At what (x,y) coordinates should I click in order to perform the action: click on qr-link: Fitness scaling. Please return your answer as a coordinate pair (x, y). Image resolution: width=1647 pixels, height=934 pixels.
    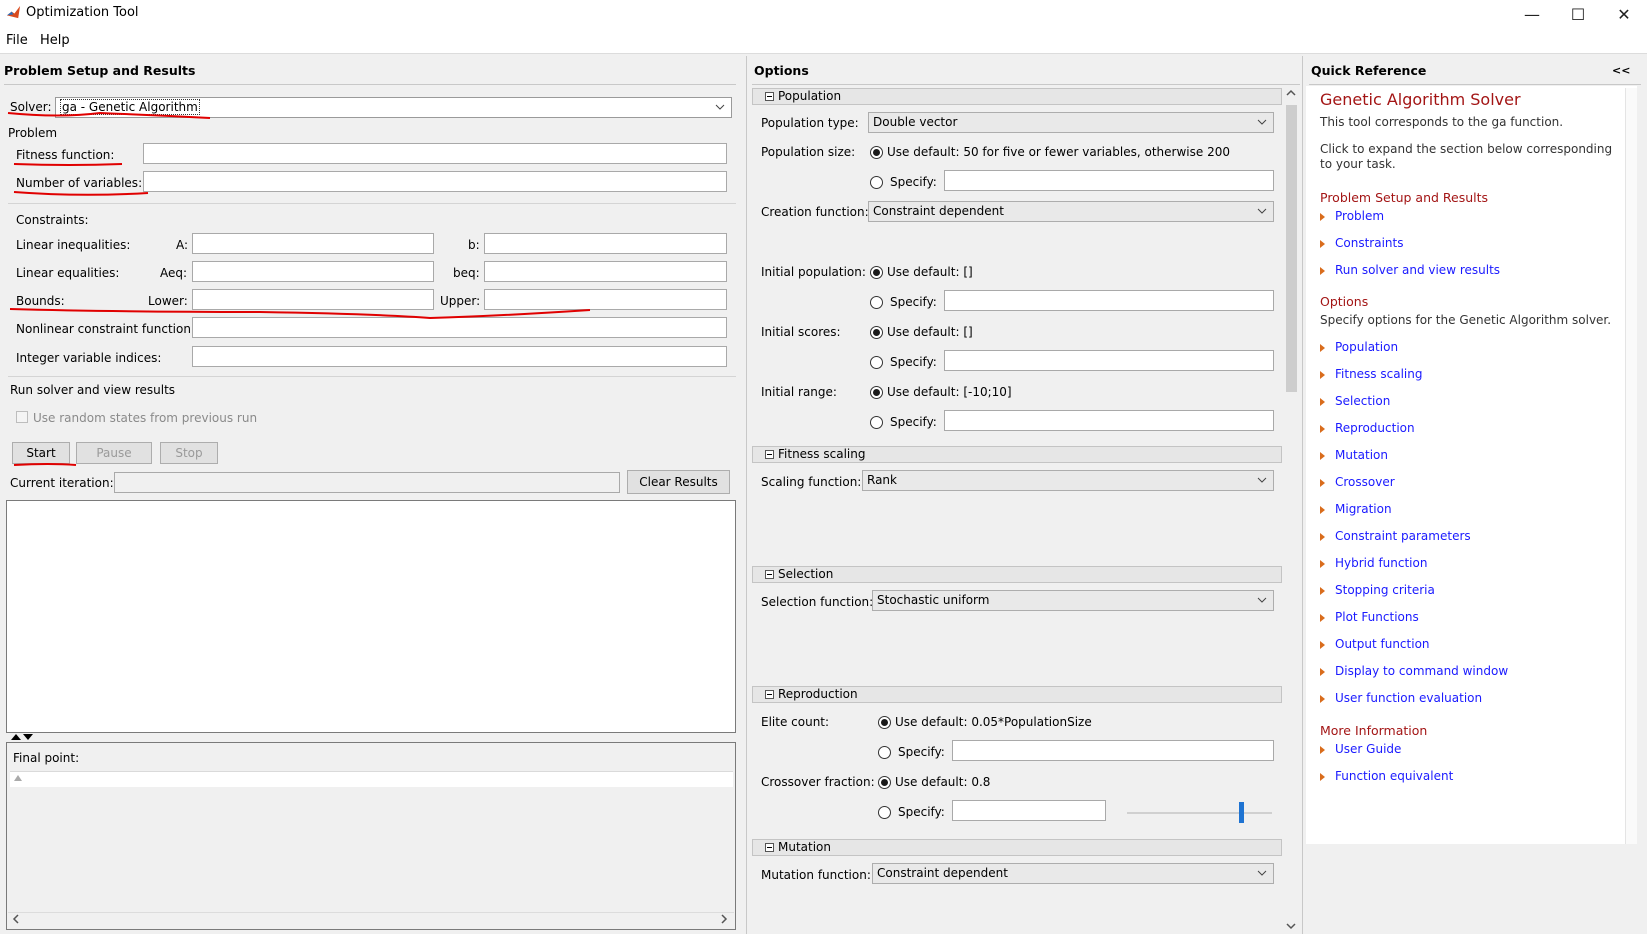
    Looking at the image, I should click on (1378, 374).